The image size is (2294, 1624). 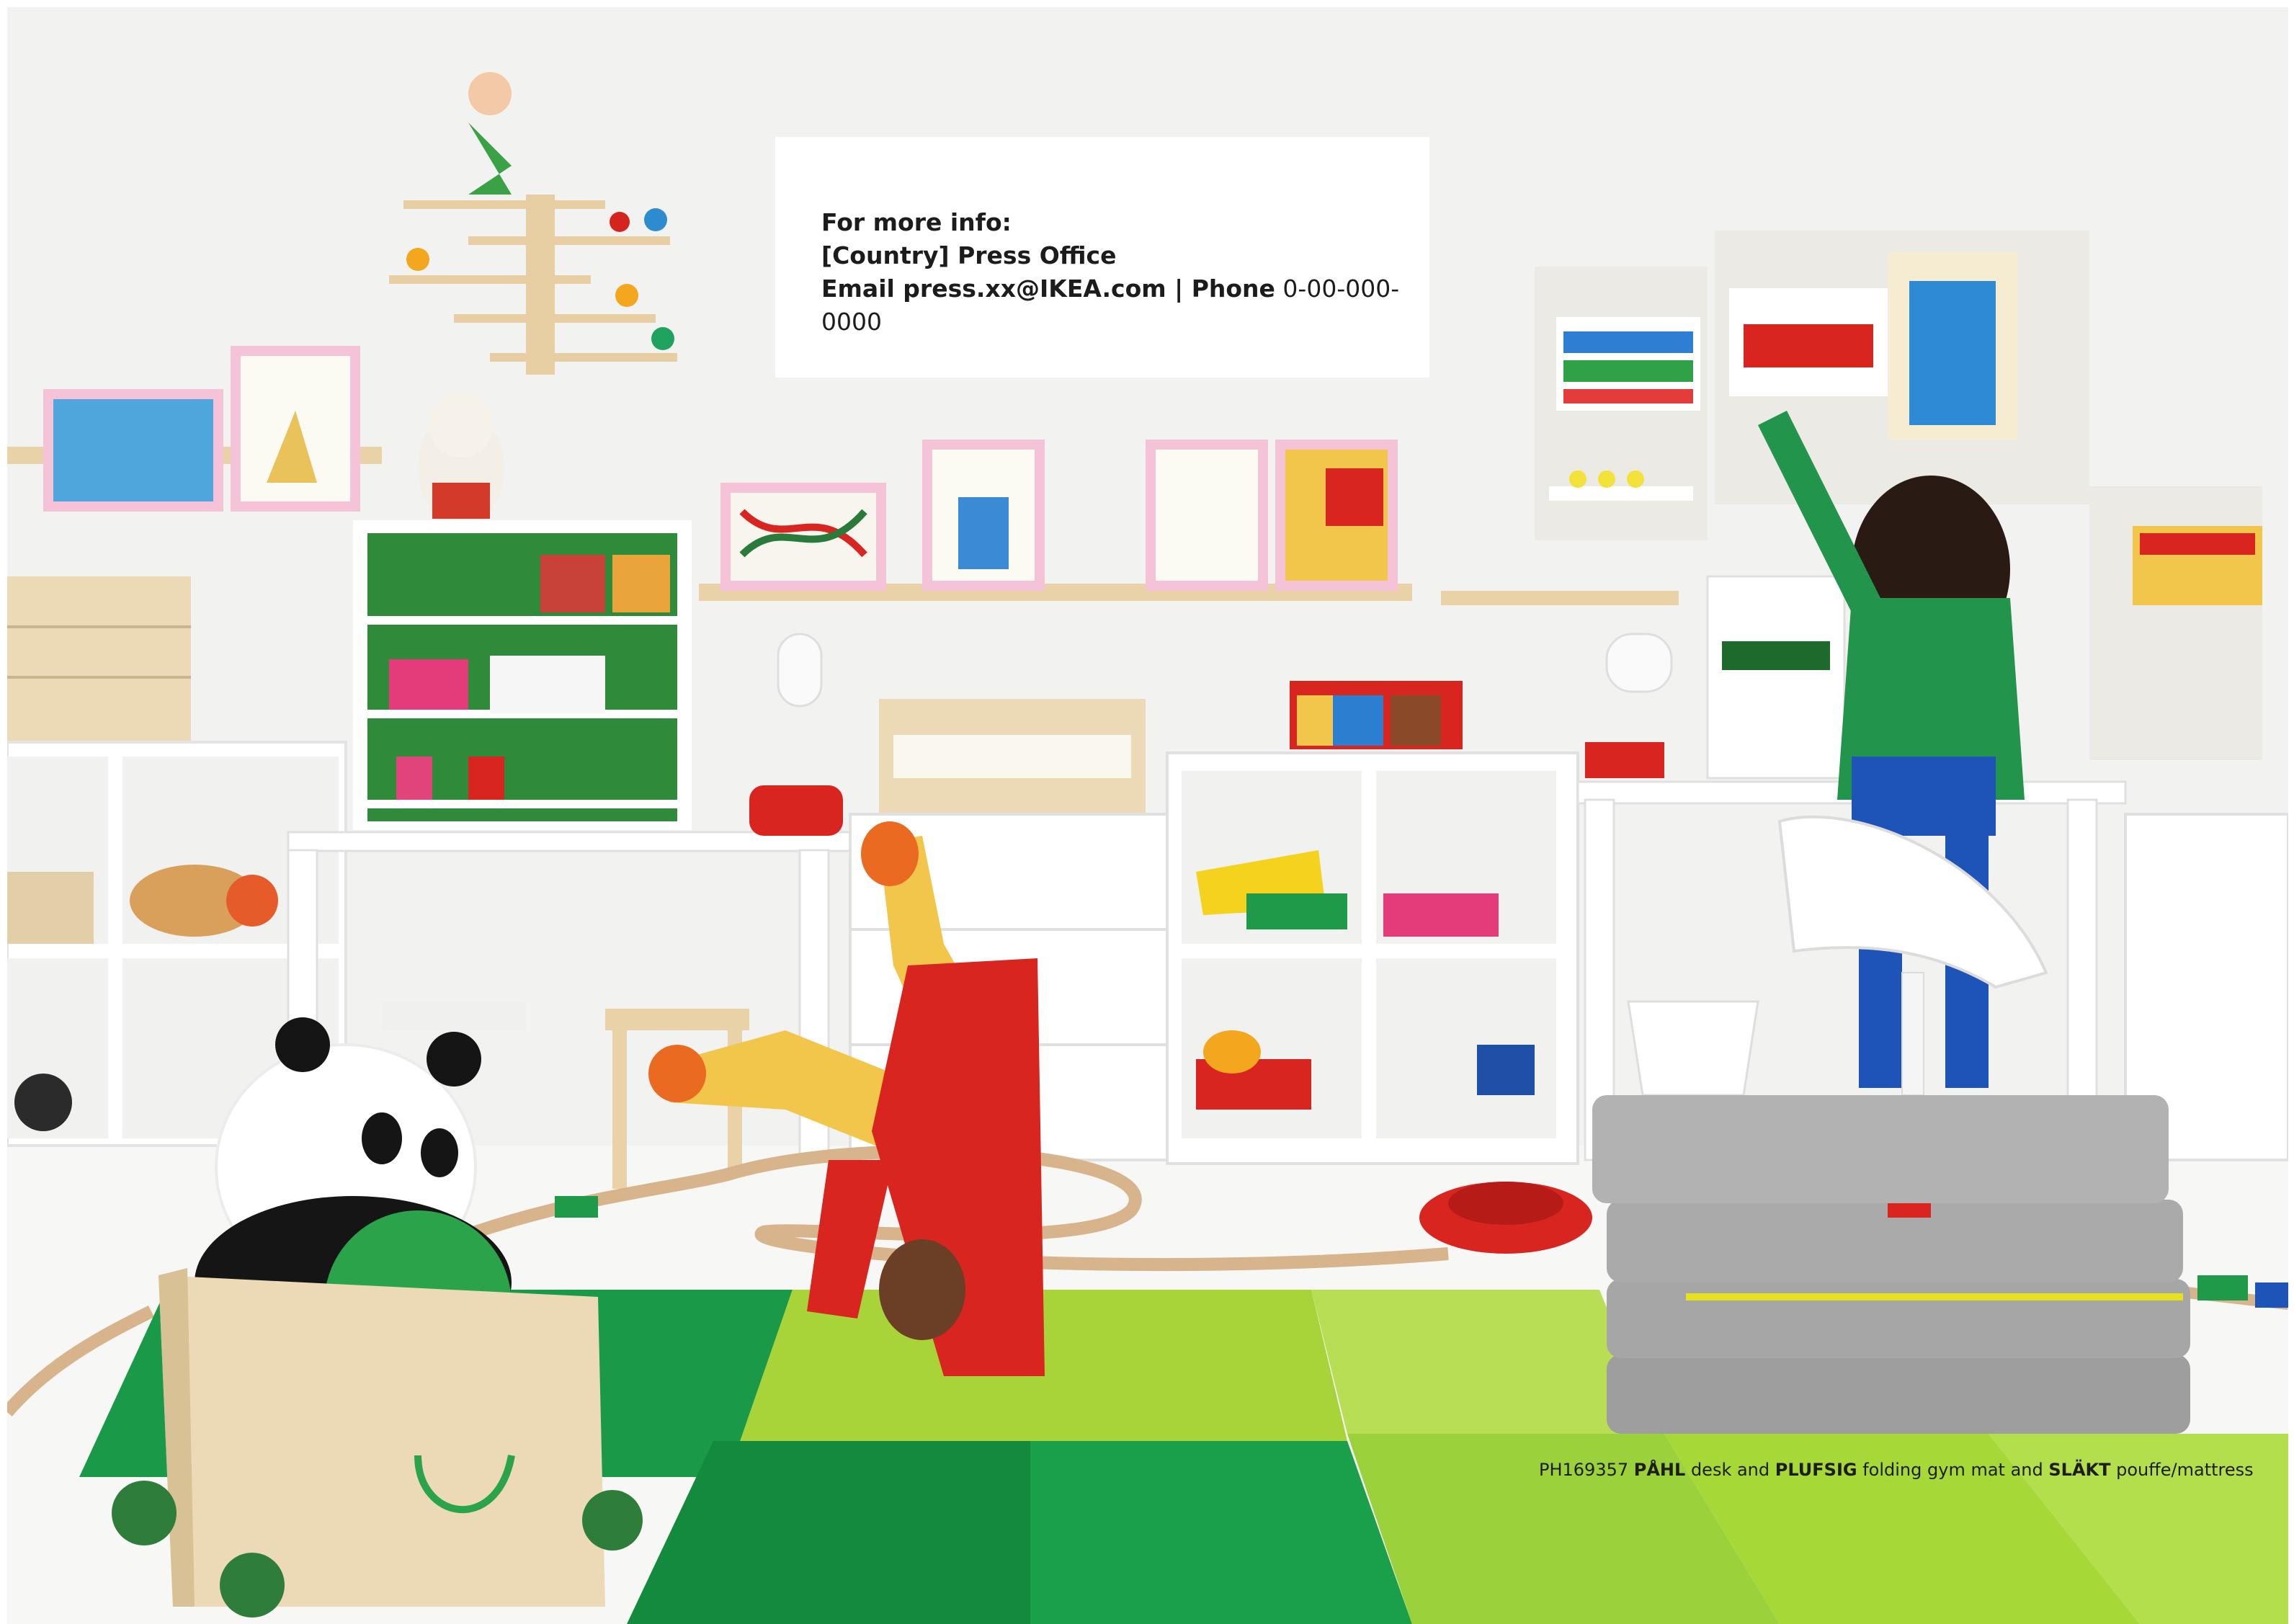 I want to click on desk-lamp-right, so click(x=1639, y=663).